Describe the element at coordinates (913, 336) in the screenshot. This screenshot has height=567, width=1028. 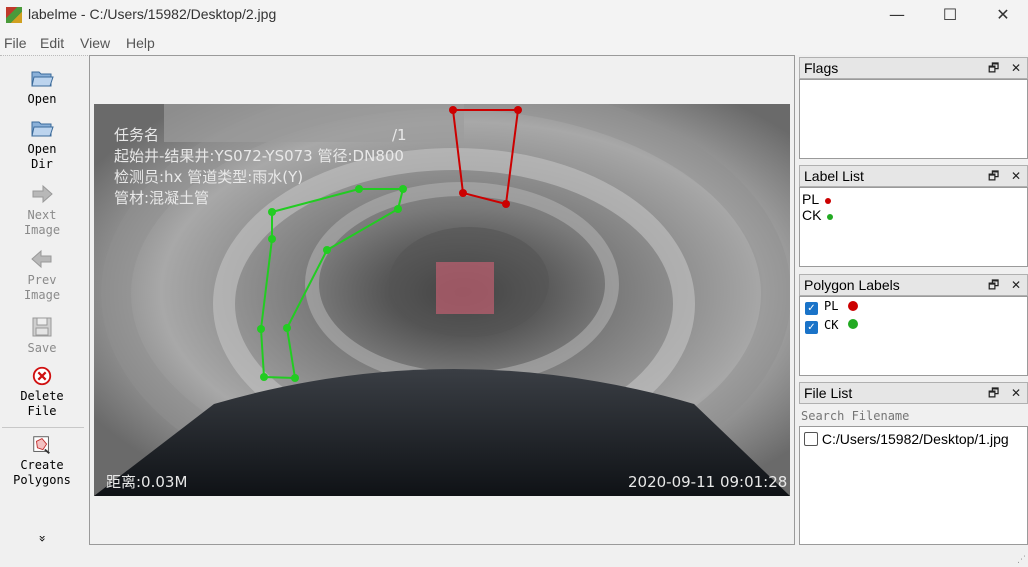
I see `polygon-labels-list: ✓ PL ✓ CK` at that location.